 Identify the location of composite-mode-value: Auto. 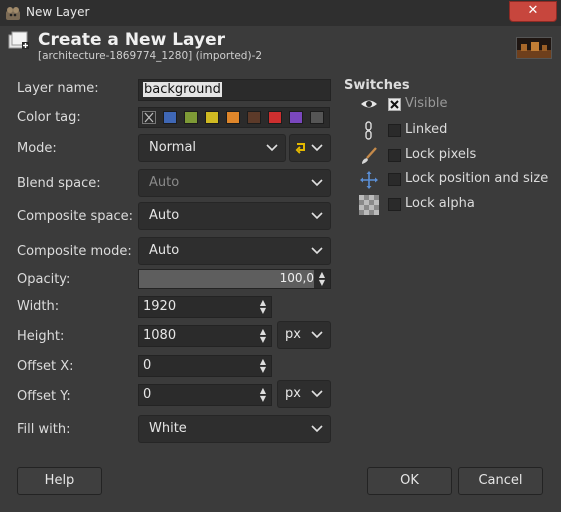
(164, 250).